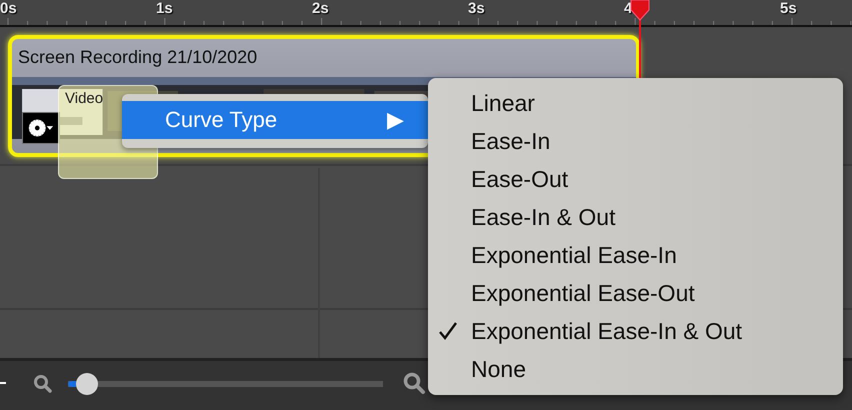 The width and height of the screenshot is (852, 410). What do you see at coordinates (9, 9) in the screenshot?
I see `ruler-label: 0s` at bounding box center [9, 9].